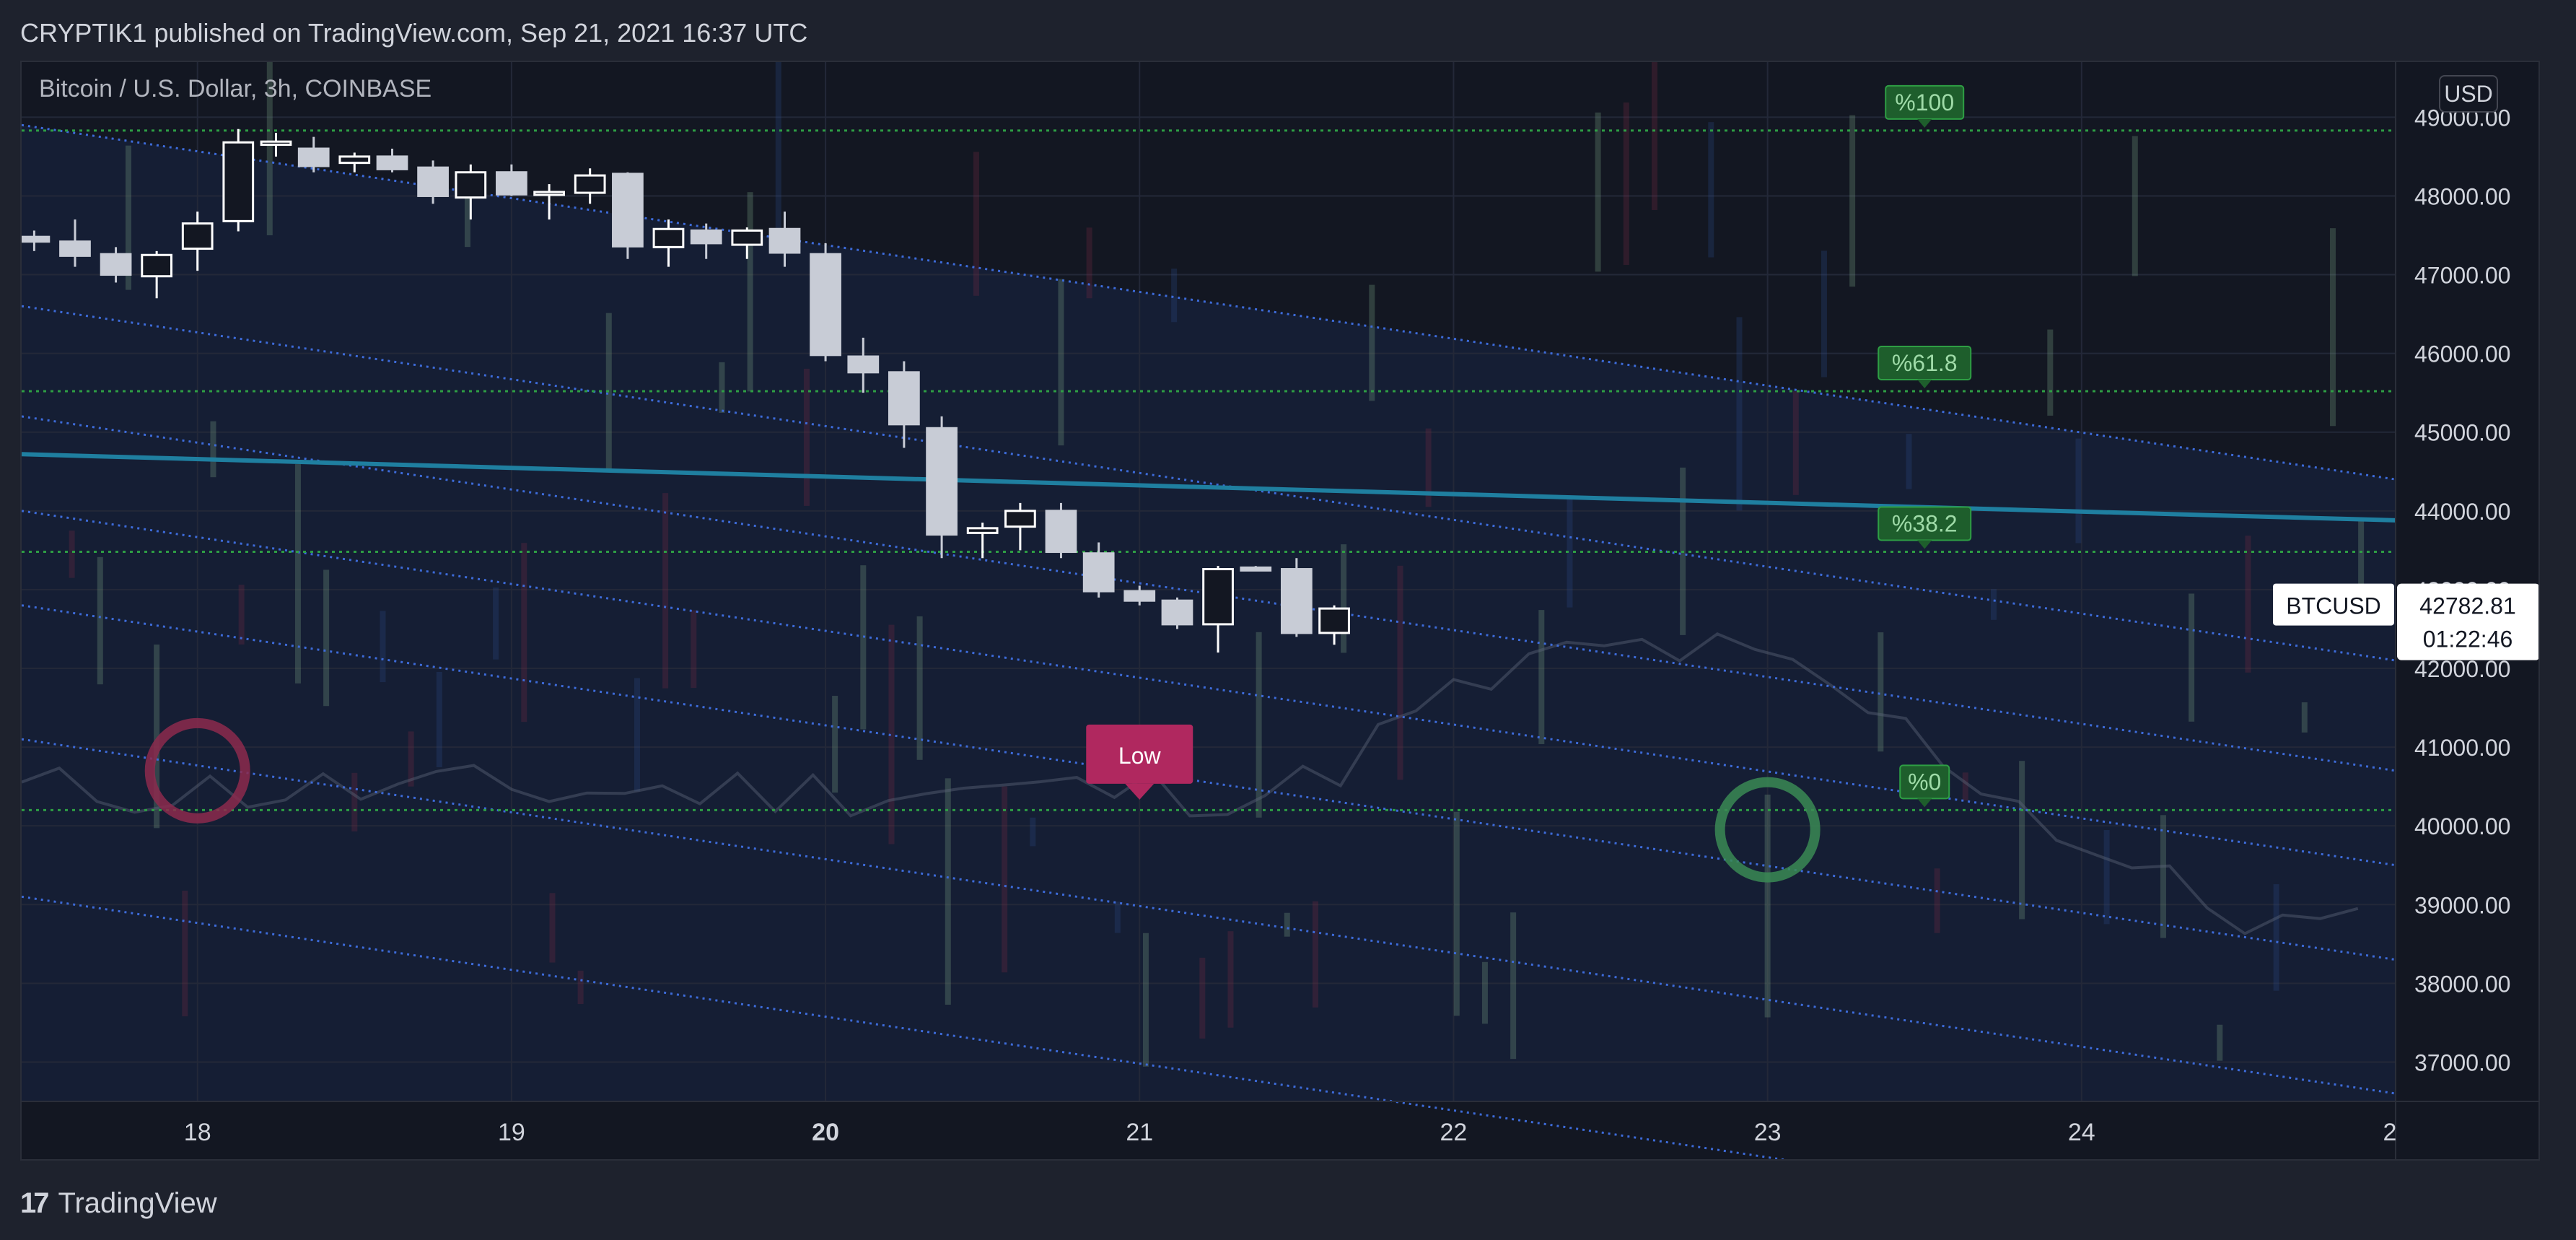 The image size is (2576, 1240). I want to click on low-label: Low, so click(1140, 756).